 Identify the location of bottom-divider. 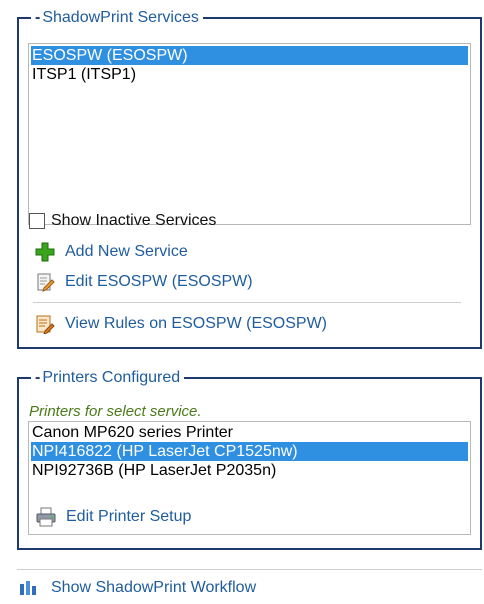
(249, 569).